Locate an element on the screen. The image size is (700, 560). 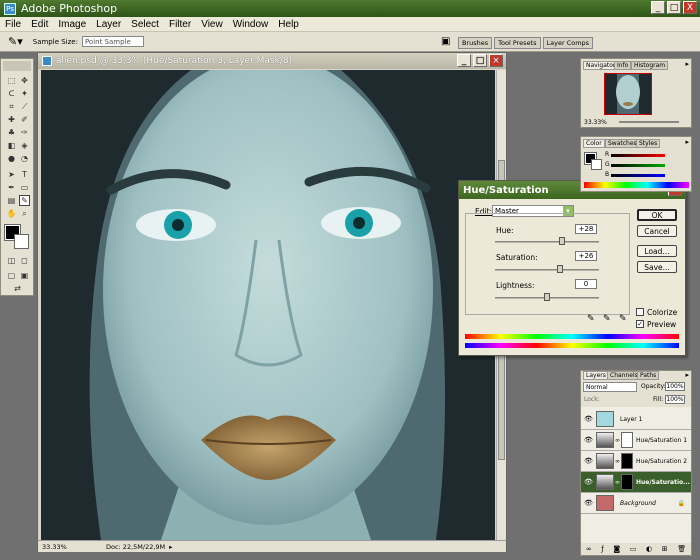
brush-tool-icon: ✐ is located at coordinates (24, 119).